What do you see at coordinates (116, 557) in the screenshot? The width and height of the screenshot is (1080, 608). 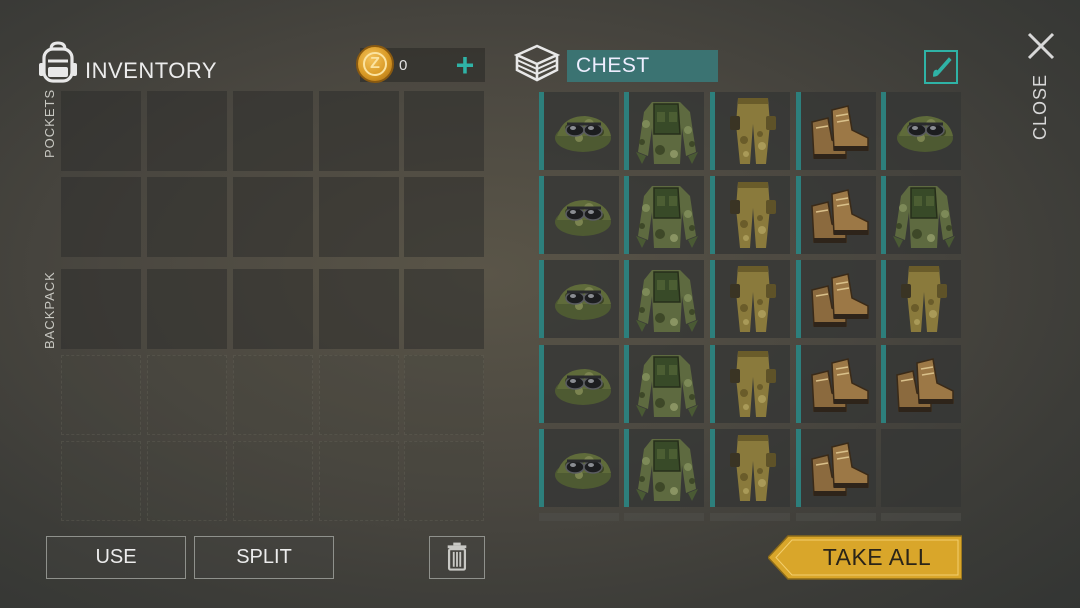 I see `use-button: USE` at bounding box center [116, 557].